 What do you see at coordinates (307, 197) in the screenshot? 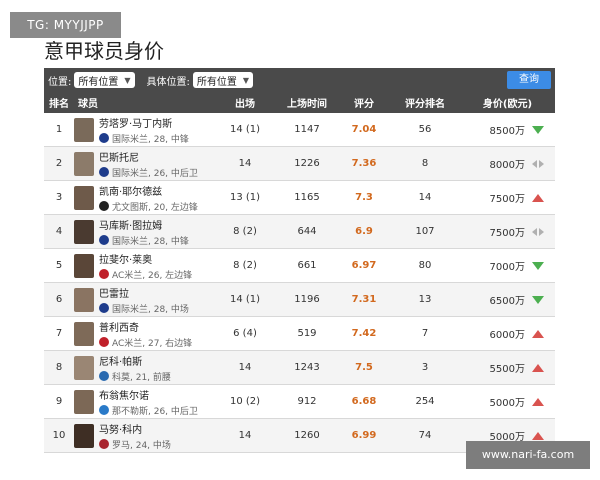
I see `minutes-cell: 1165` at bounding box center [307, 197].